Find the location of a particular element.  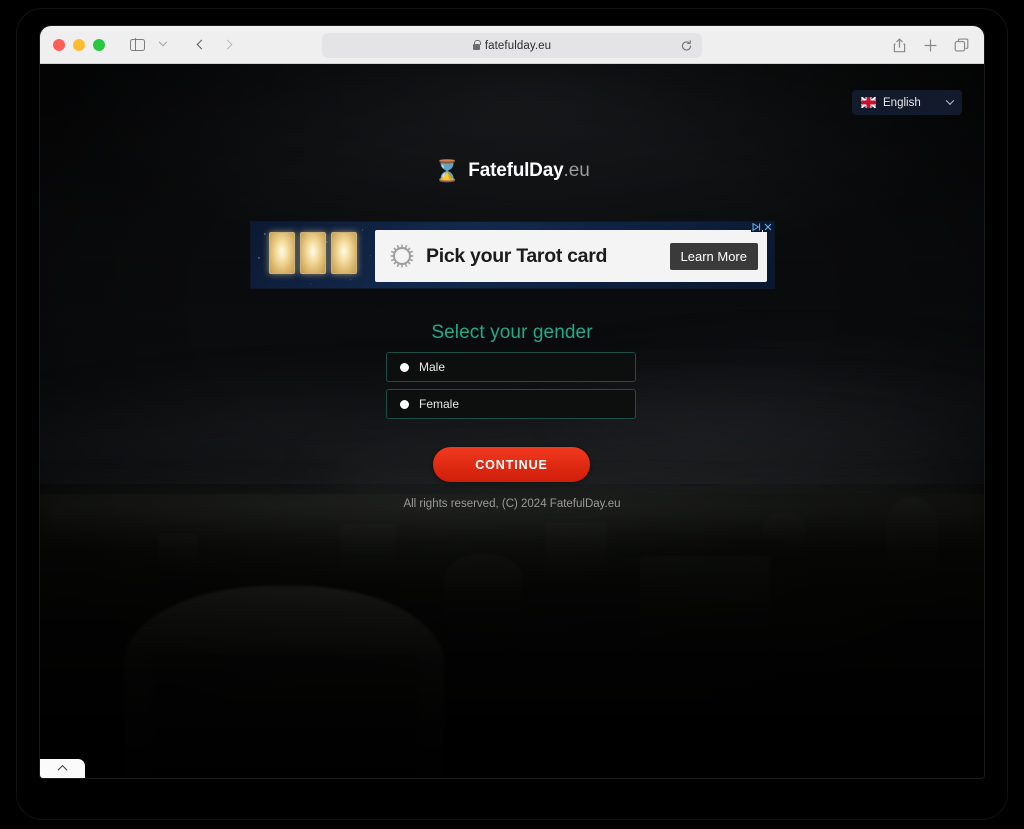

gender-option-male: Male is located at coordinates (511, 367).